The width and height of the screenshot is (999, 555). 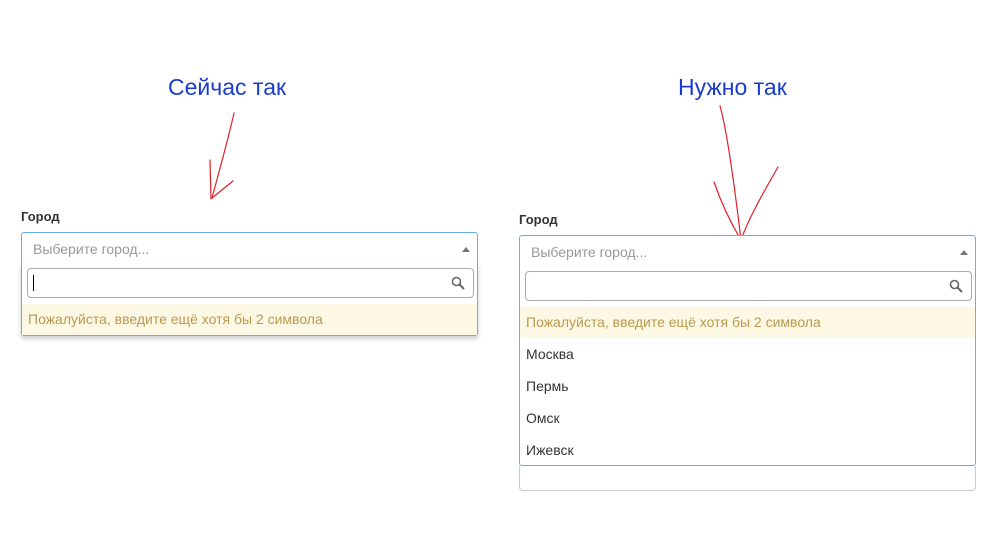 What do you see at coordinates (759, 203) in the screenshot?
I see `arrow-needed-head-right` at bounding box center [759, 203].